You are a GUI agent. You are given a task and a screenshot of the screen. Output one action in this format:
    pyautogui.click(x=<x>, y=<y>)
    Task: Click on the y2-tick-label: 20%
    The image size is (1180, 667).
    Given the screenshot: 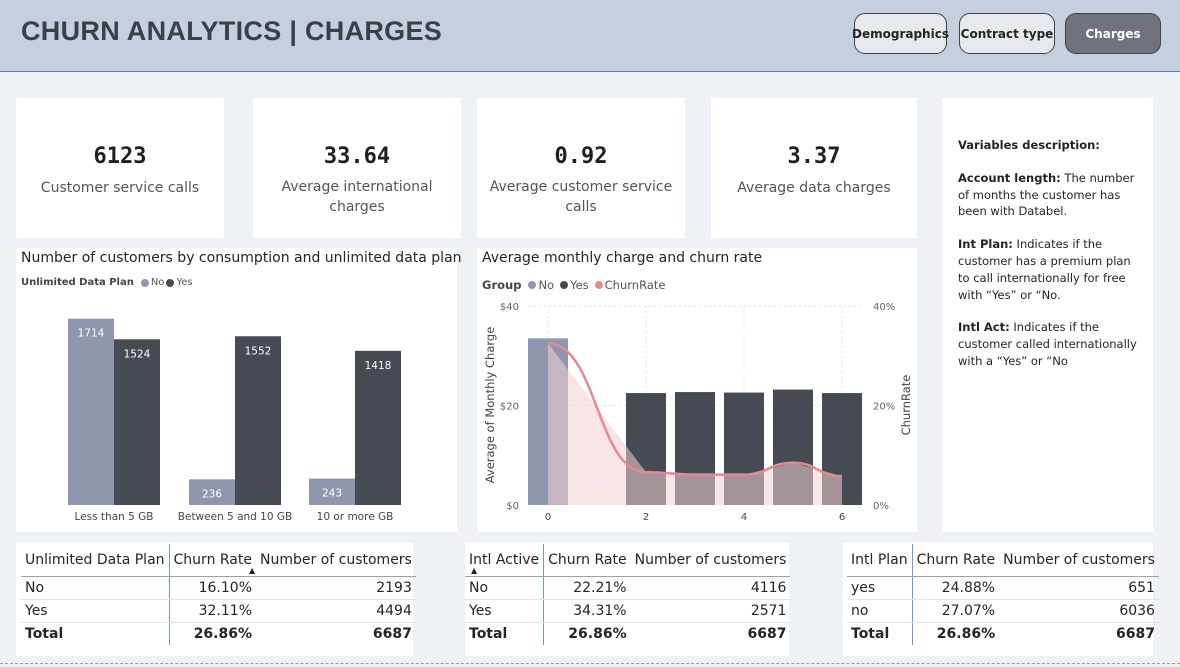 What is the action you would take?
    pyautogui.click(x=884, y=407)
    